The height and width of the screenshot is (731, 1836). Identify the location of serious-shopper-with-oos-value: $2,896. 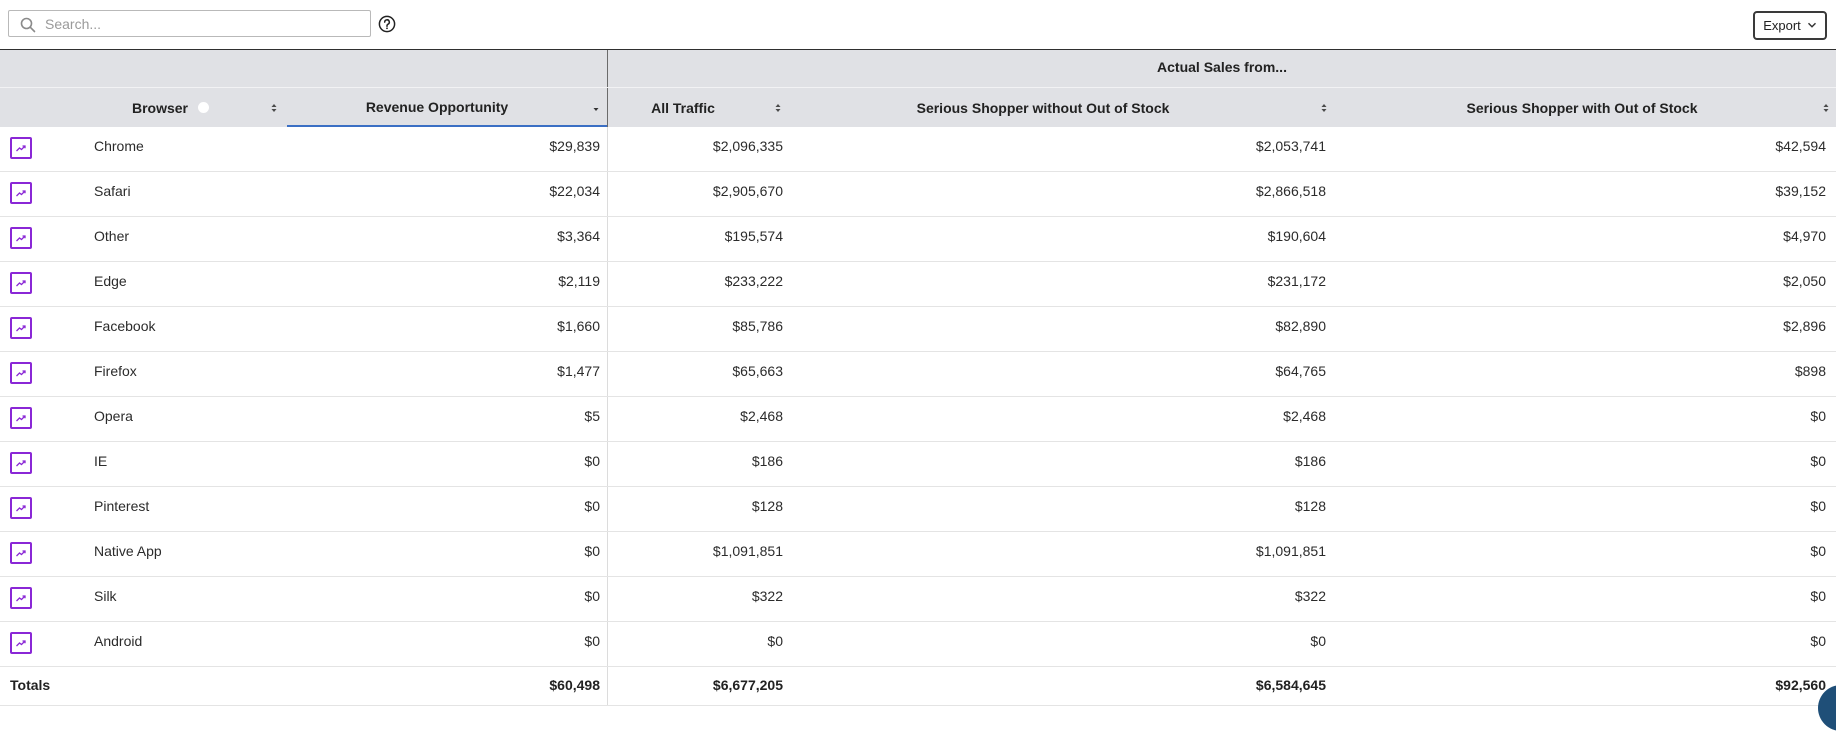
(1804, 326).